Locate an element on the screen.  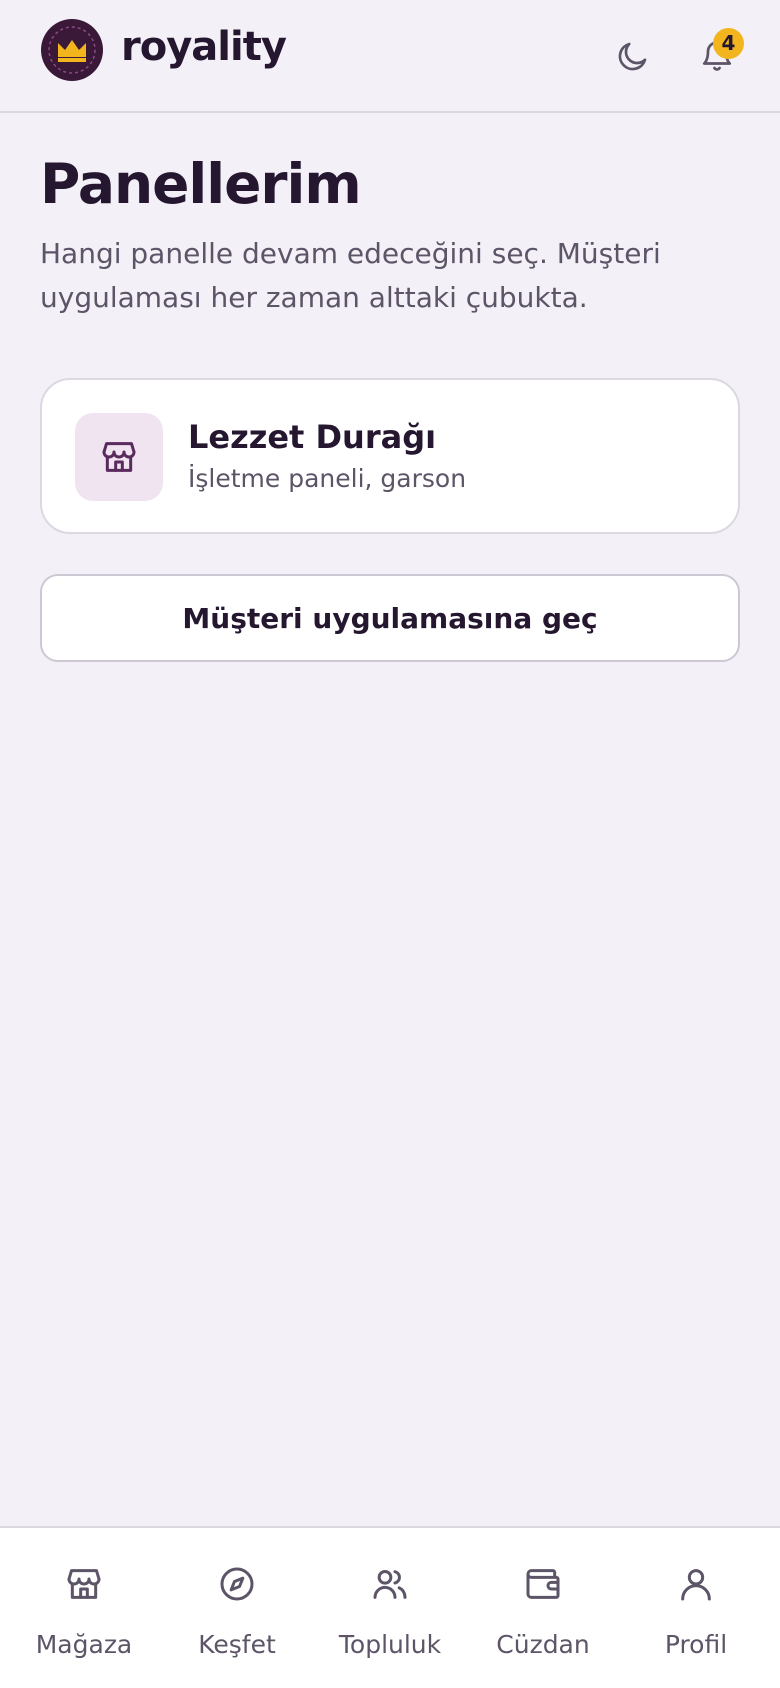
nav-label: Topluluk is located at coordinates (390, 1644).